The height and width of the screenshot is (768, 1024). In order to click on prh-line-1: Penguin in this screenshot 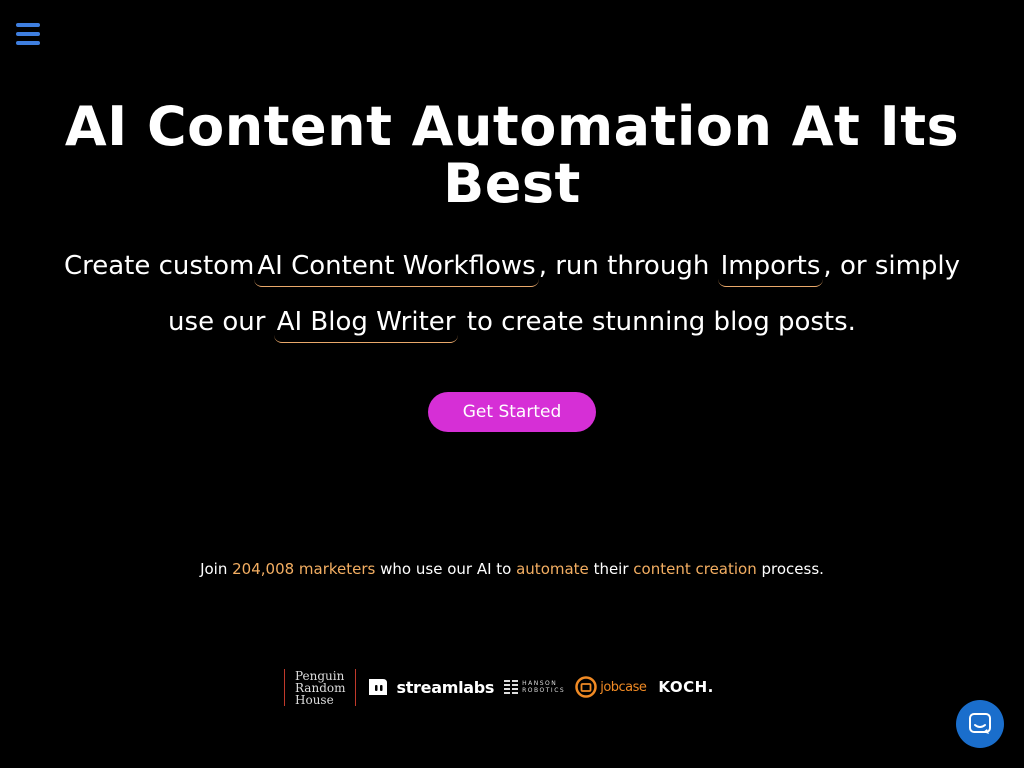, I will do `click(320, 675)`.